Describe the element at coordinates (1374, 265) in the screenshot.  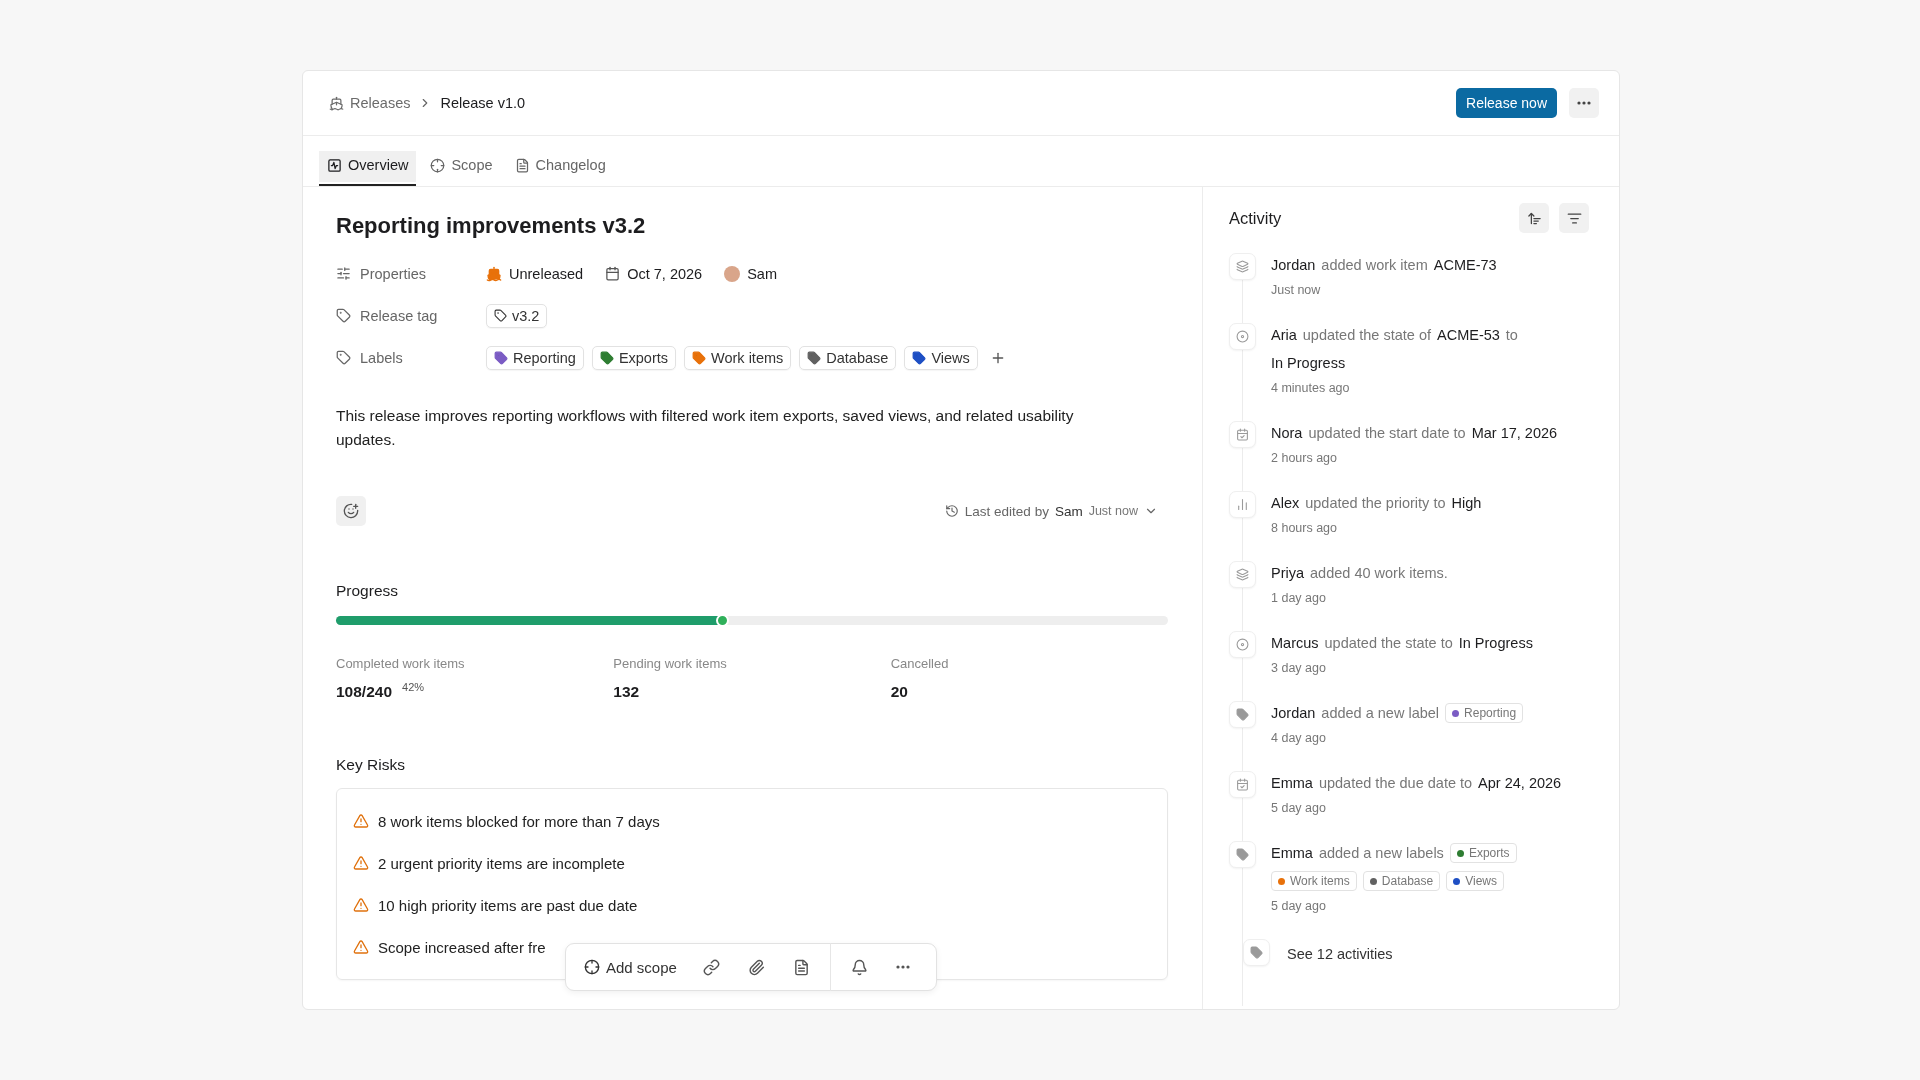
I see `activity-text: added work item` at that location.